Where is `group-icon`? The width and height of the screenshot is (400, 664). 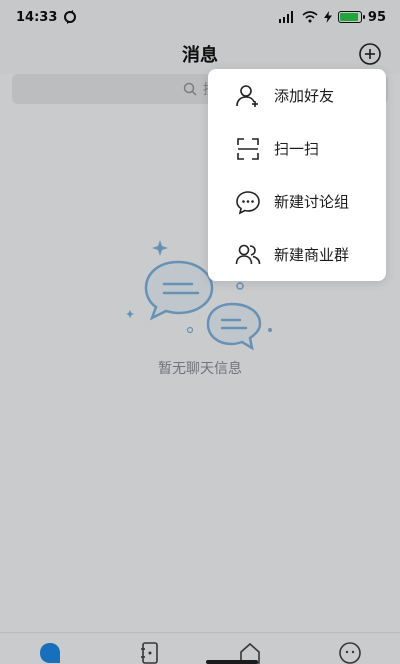 group-icon is located at coordinates (248, 255).